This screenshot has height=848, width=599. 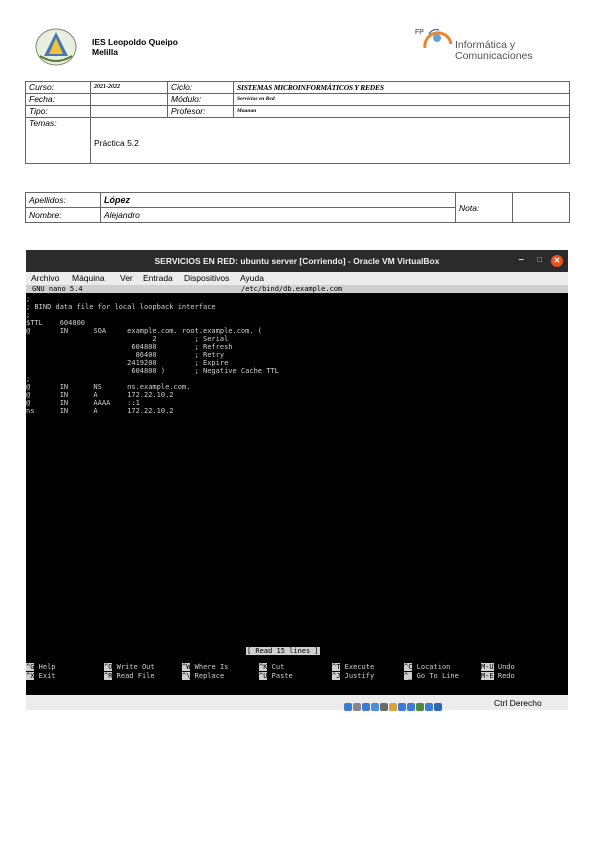 What do you see at coordinates (45, 278) in the screenshot?
I see `menu-archivo: Archivo` at bounding box center [45, 278].